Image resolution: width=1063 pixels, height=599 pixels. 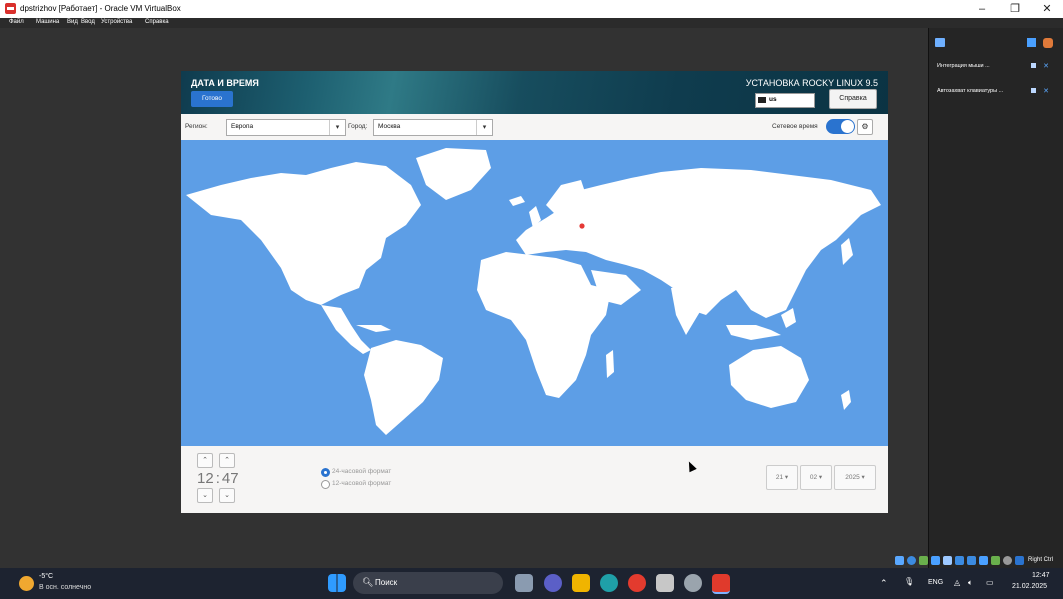 What do you see at coordinates (227, 495) in the screenshot?
I see `minute-down-button: ⌄` at bounding box center [227, 495].